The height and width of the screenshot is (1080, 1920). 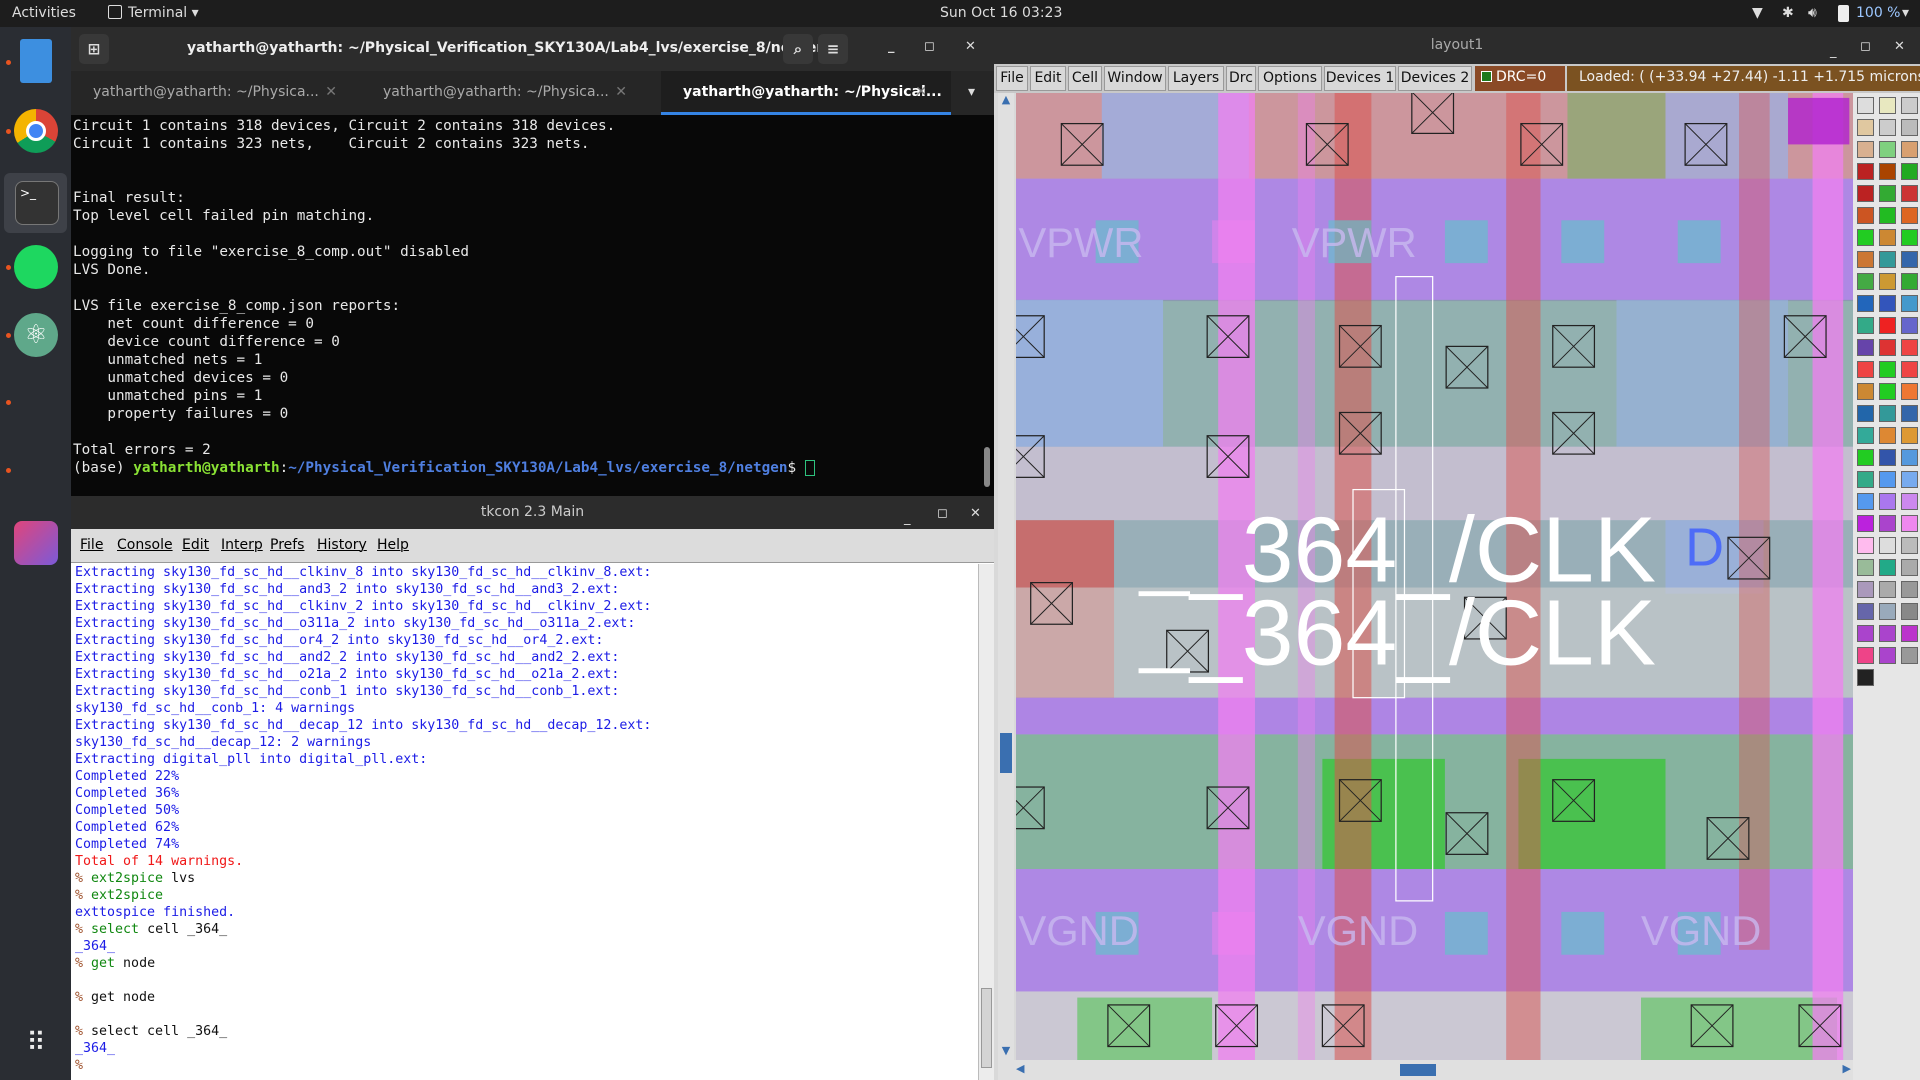 I want to click on tab-2: yatharth@yatharth: ~/Physica... ✕, so click(x=506, y=93).